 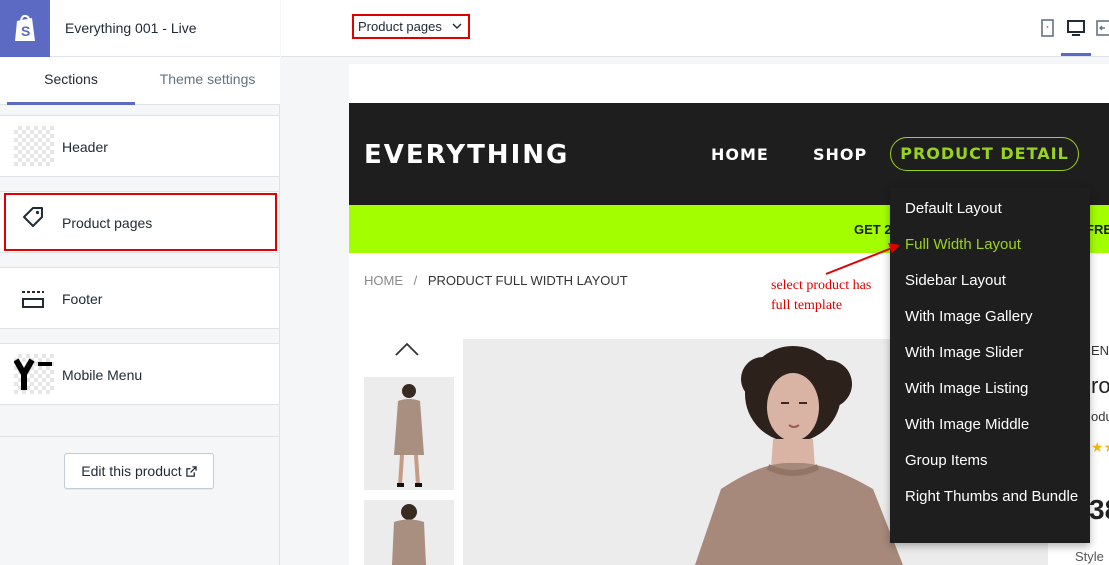 I want to click on dropdown-item: Group Items, so click(x=995, y=461).